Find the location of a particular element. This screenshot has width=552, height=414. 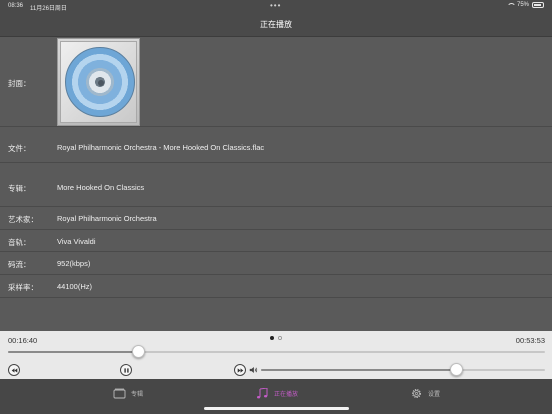

row-bitrate: 码流： 952(kbps) is located at coordinates (276, 263).